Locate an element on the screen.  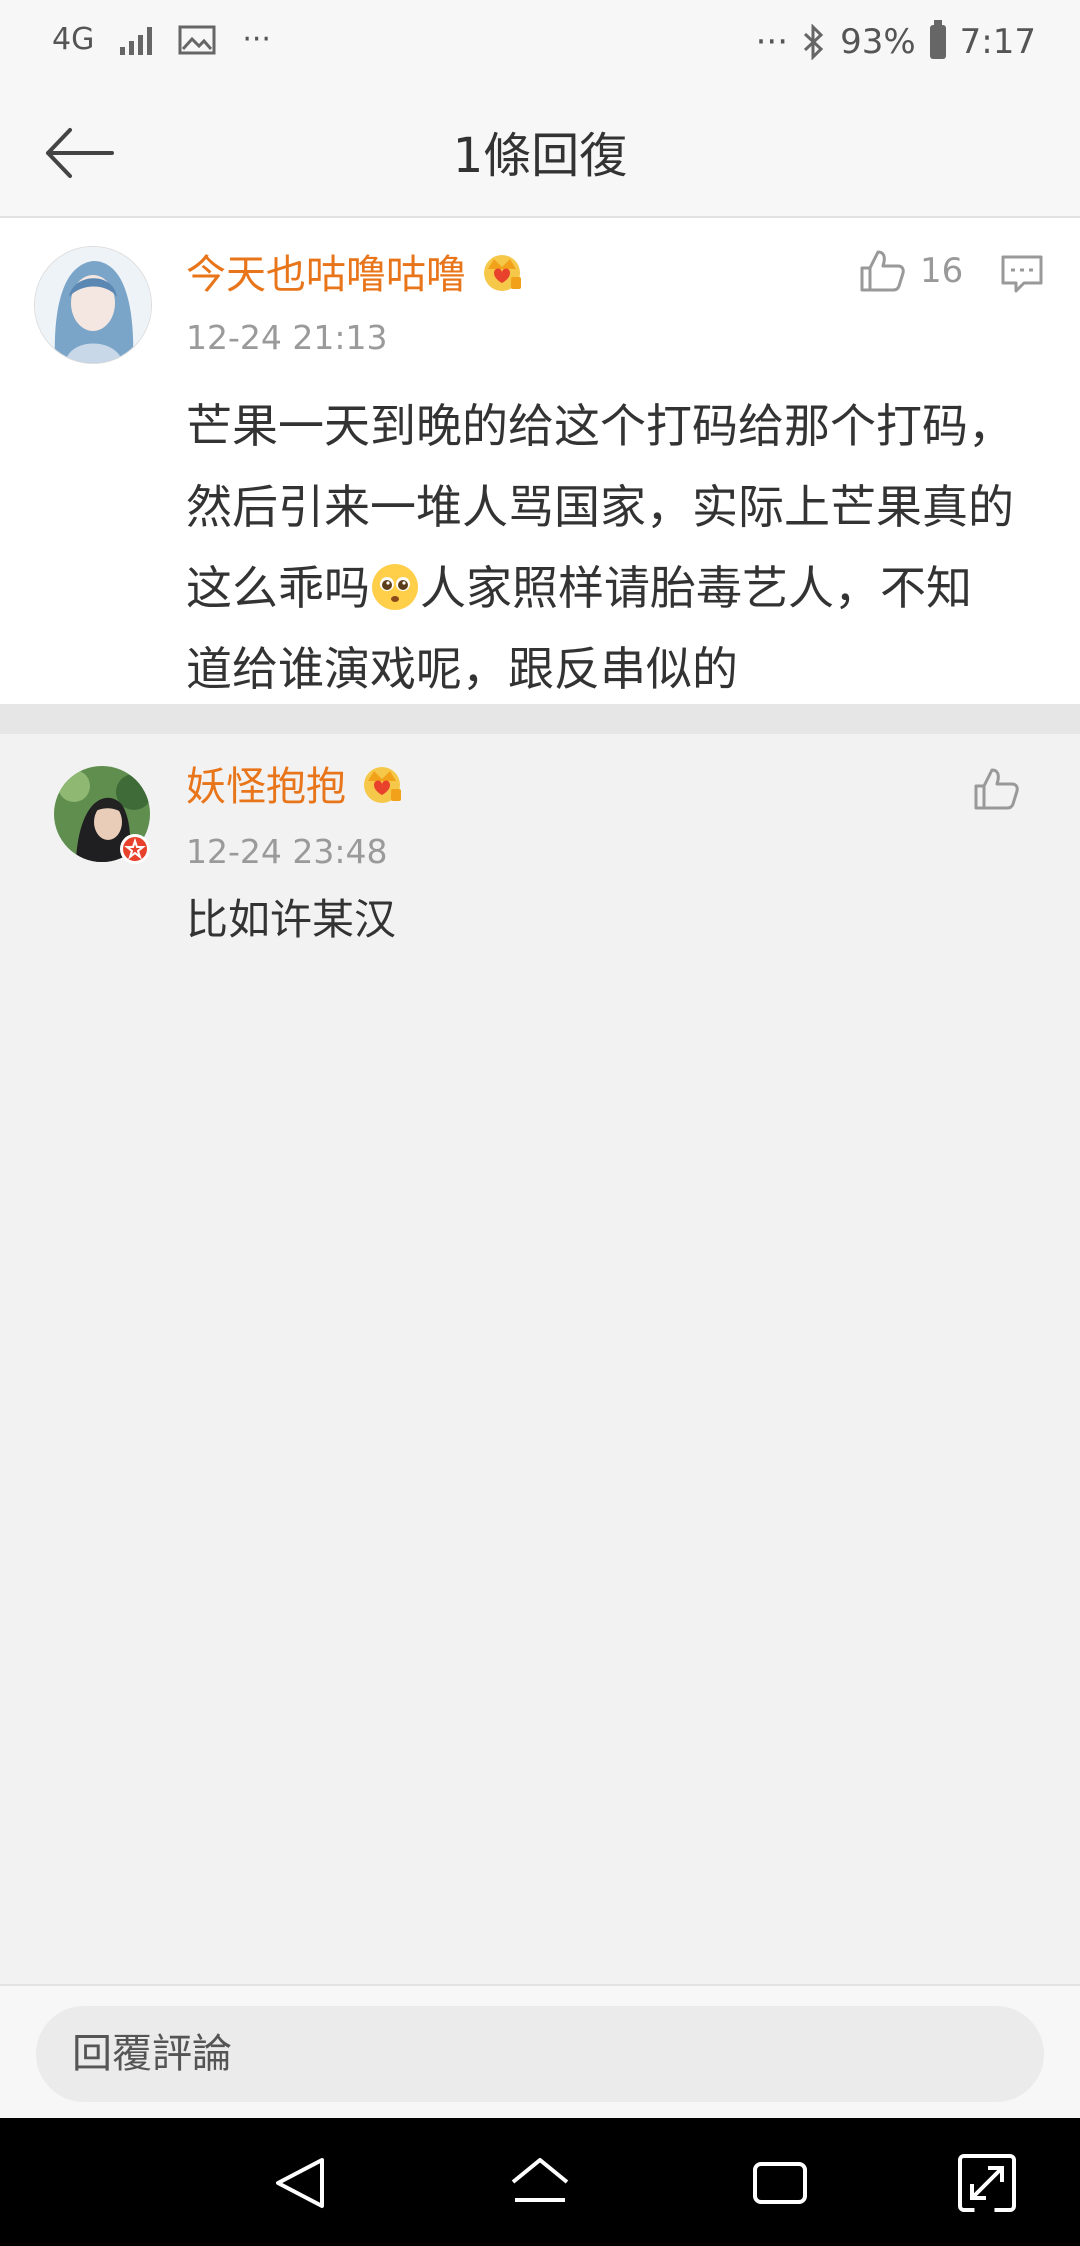
avatar is located at coordinates (93, 305).